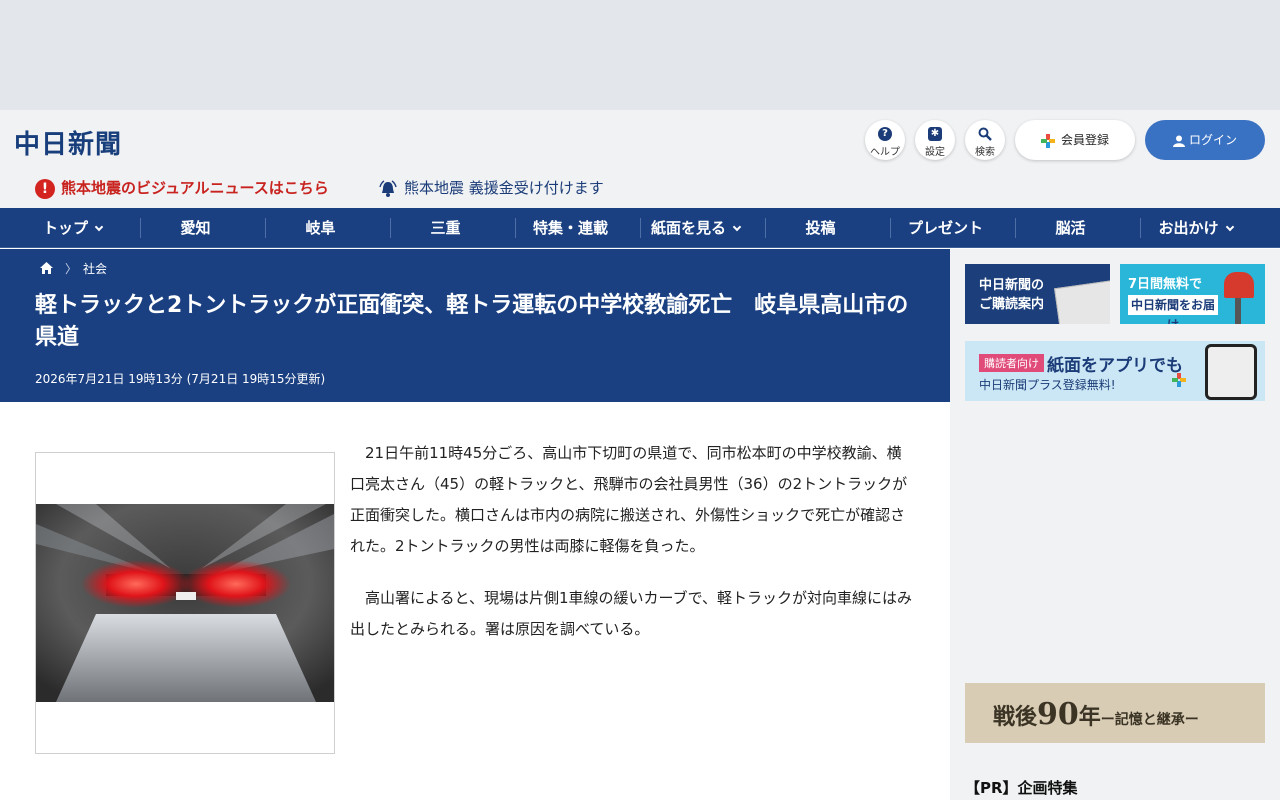  I want to click on breadcrumb-category: 社会, so click(95, 269).